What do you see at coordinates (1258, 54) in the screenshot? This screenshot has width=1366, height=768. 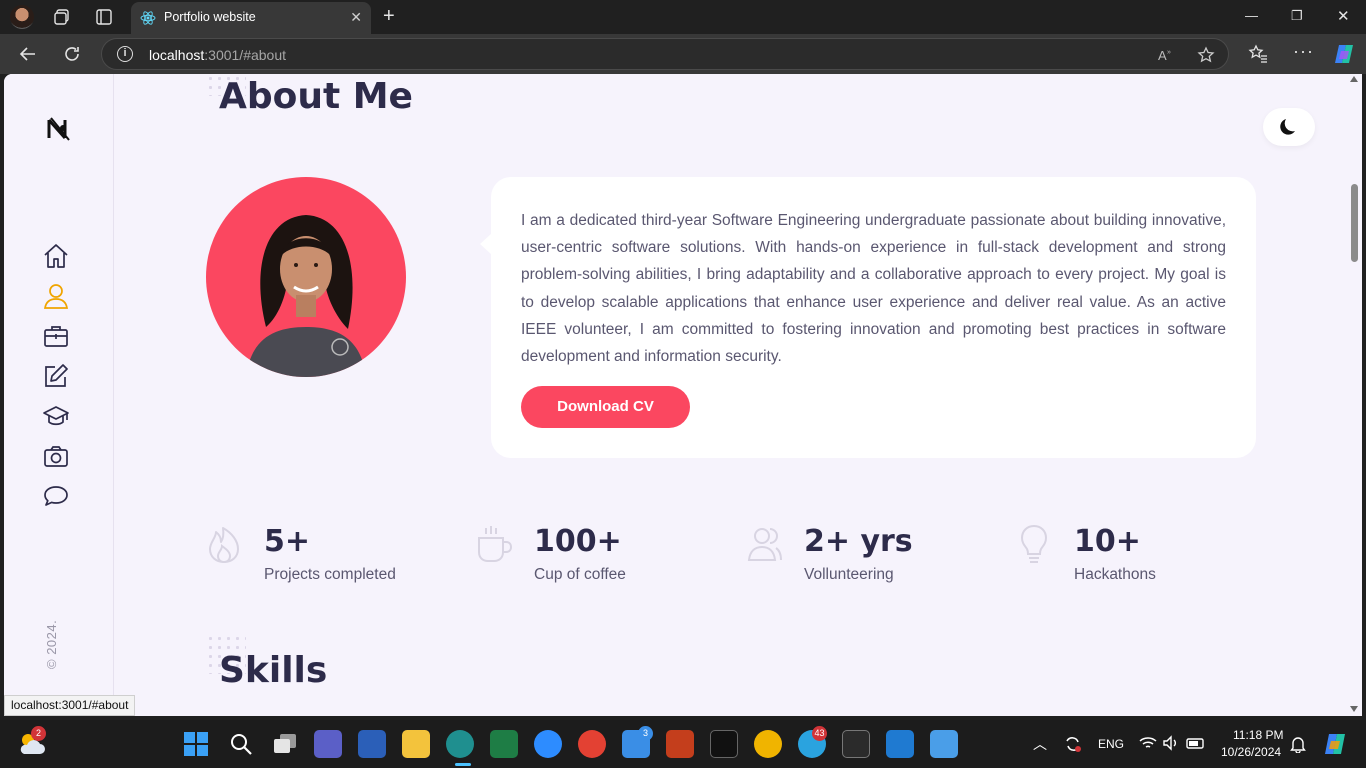 I see `favorites-icon` at bounding box center [1258, 54].